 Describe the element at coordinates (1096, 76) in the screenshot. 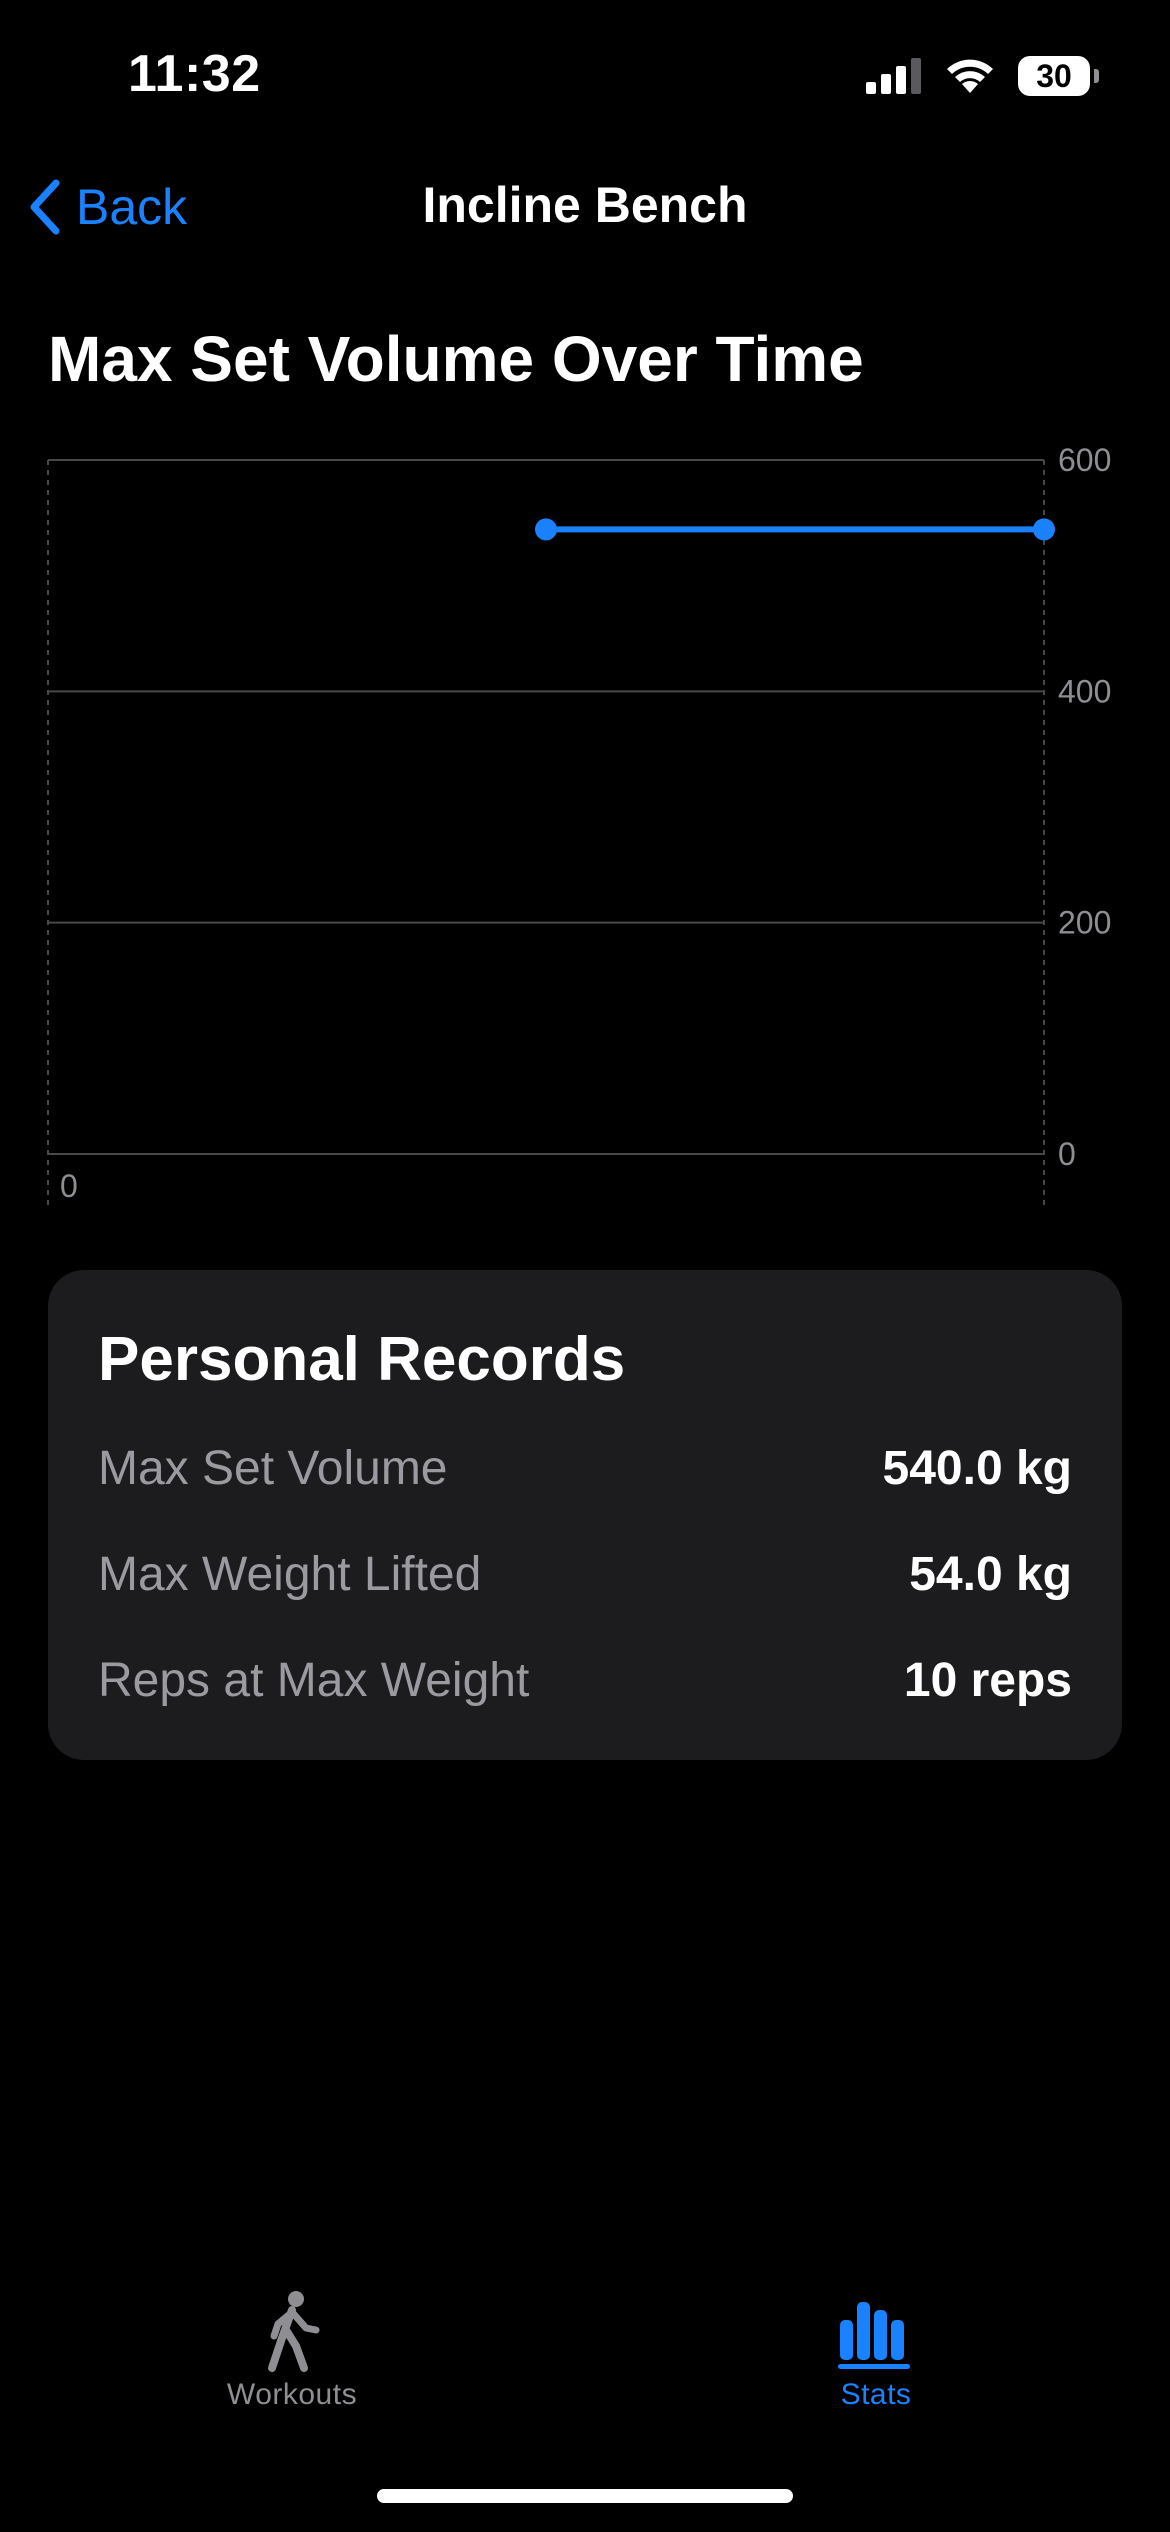

I see `battery-cap` at that location.